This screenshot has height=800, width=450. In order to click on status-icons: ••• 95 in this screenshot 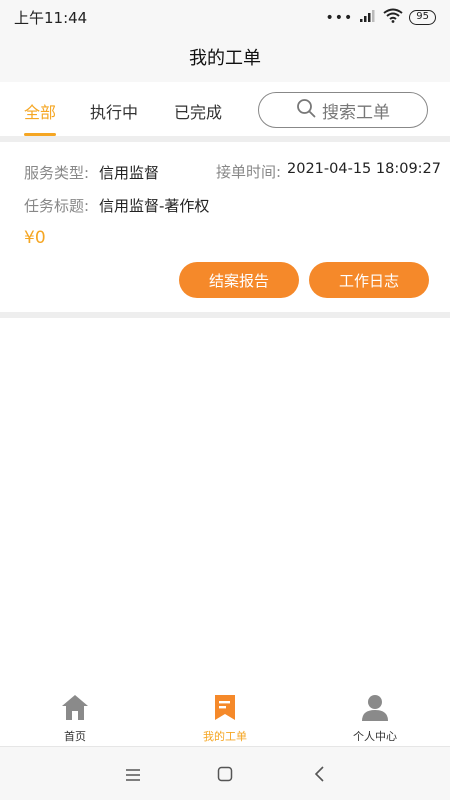, I will do `click(380, 17)`.